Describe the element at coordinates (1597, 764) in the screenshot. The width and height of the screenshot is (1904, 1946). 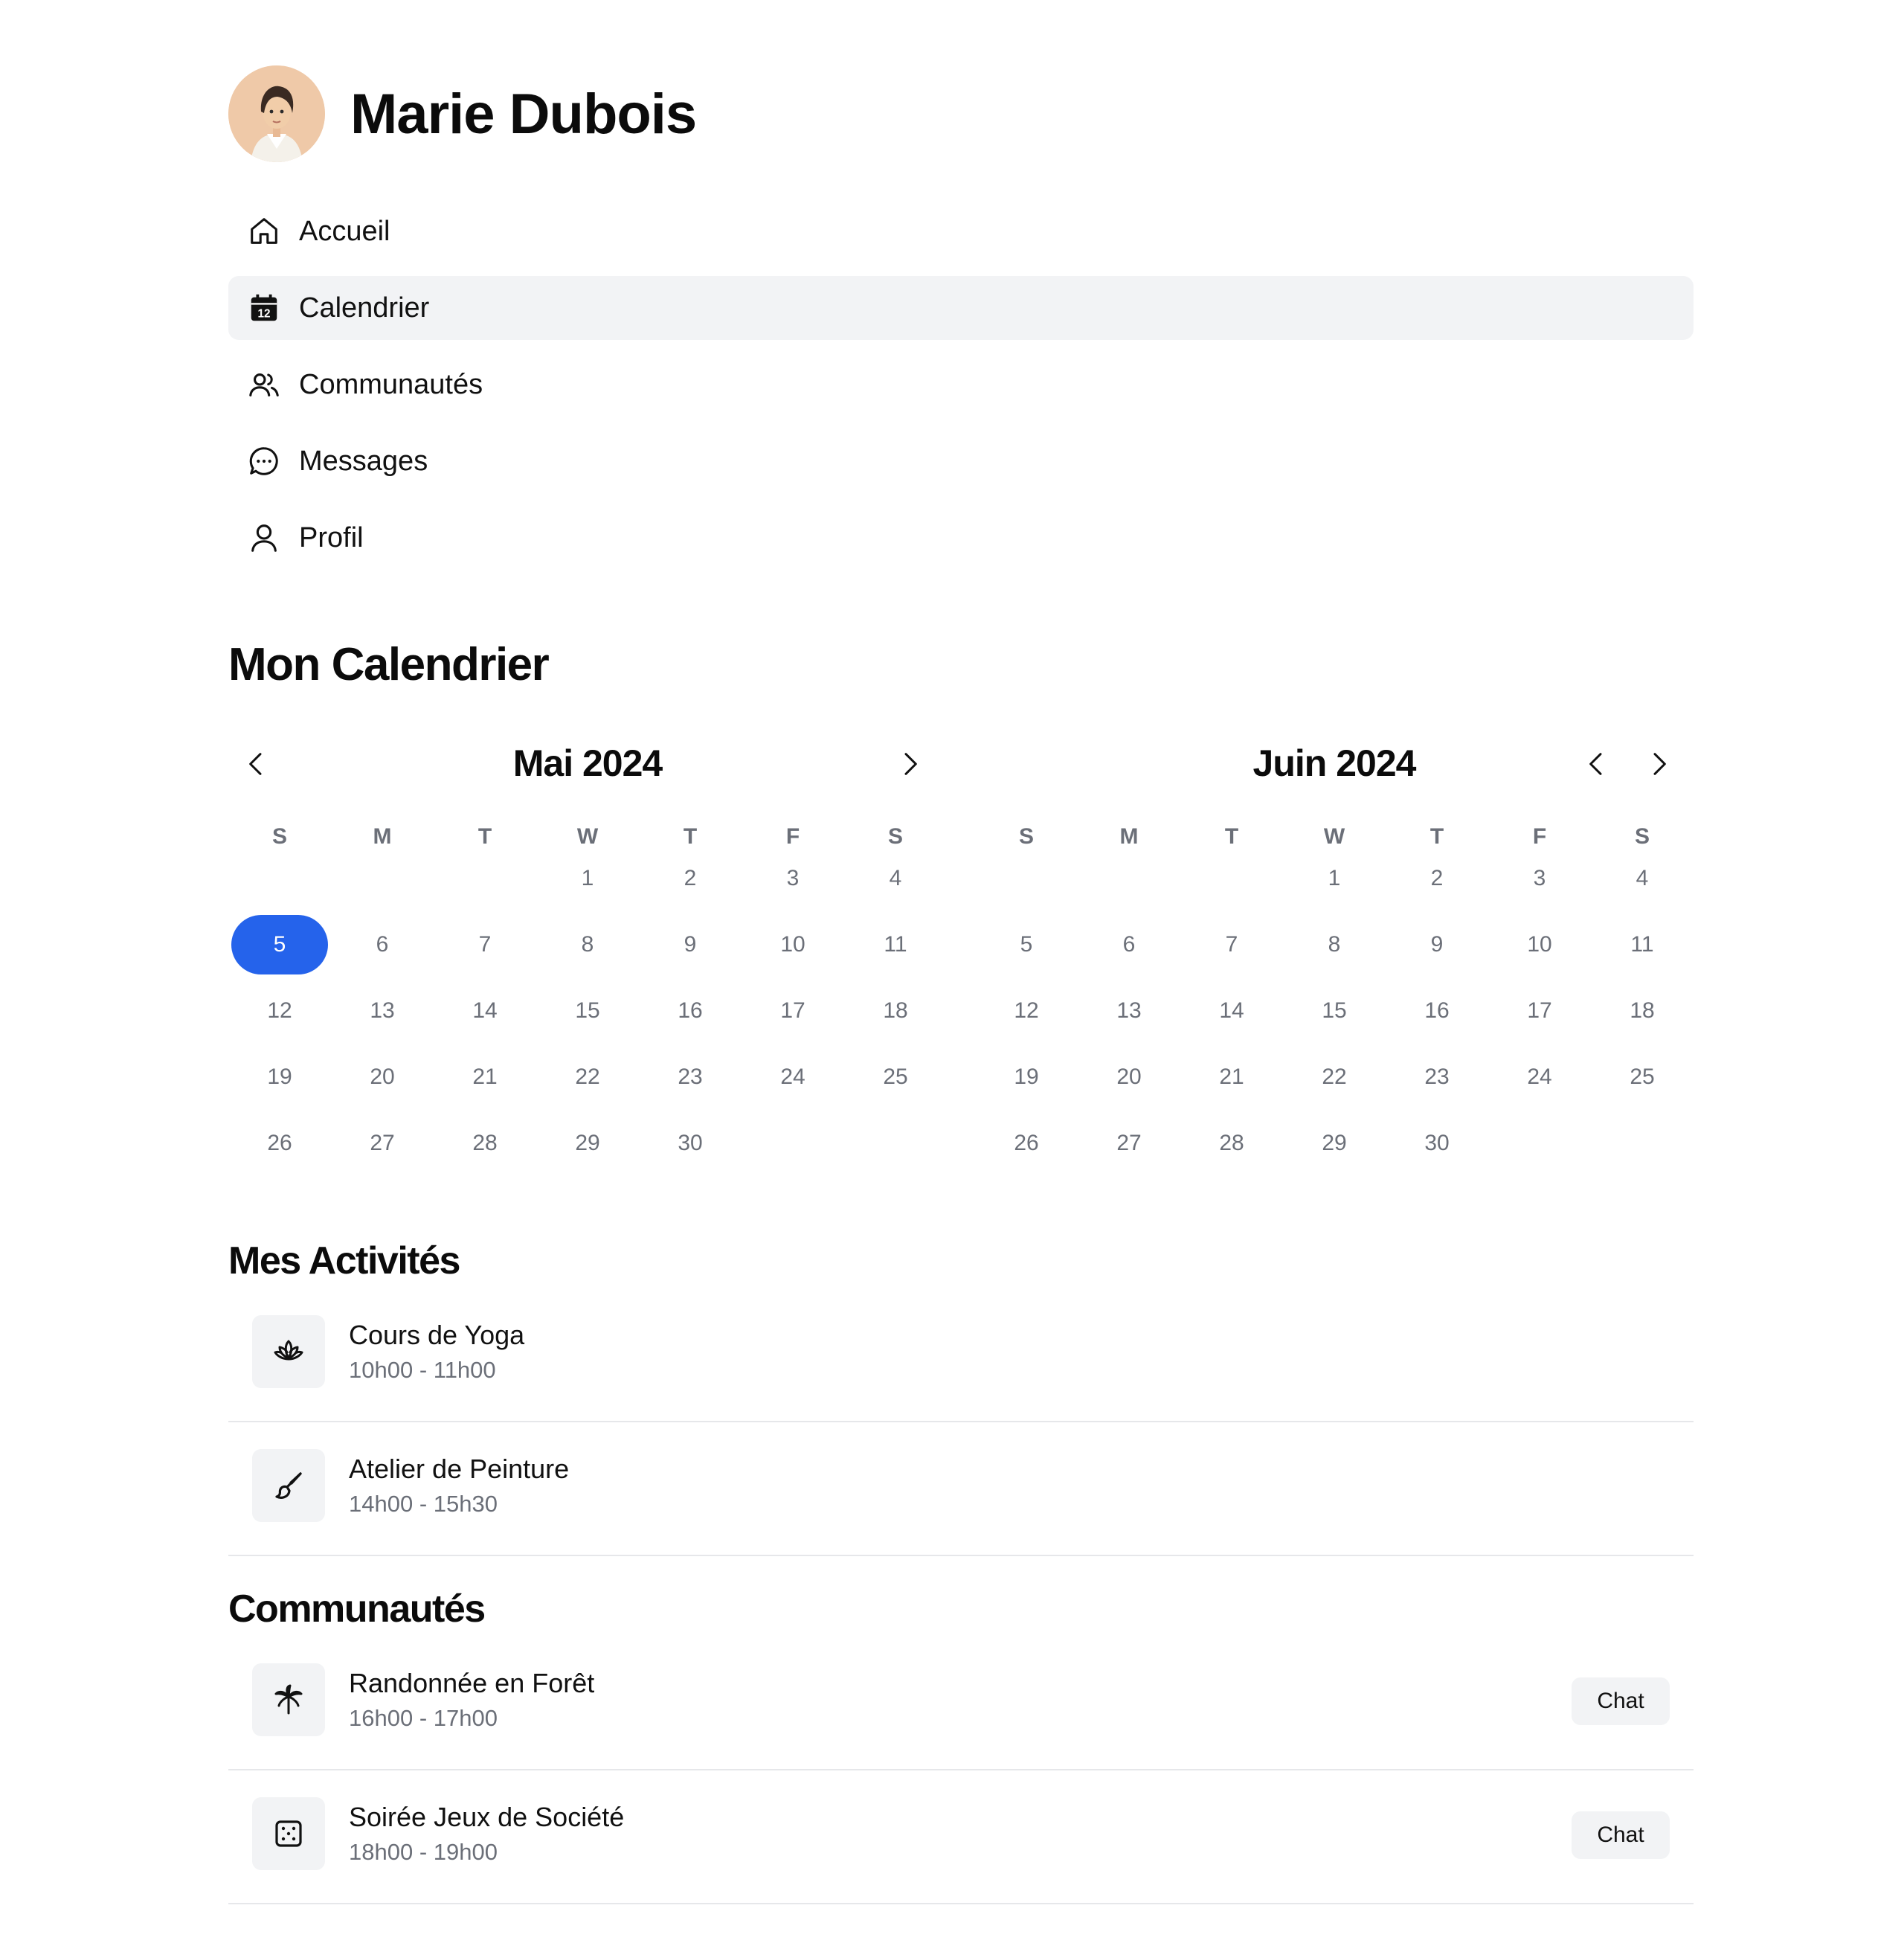
I see `prev-month-button` at that location.